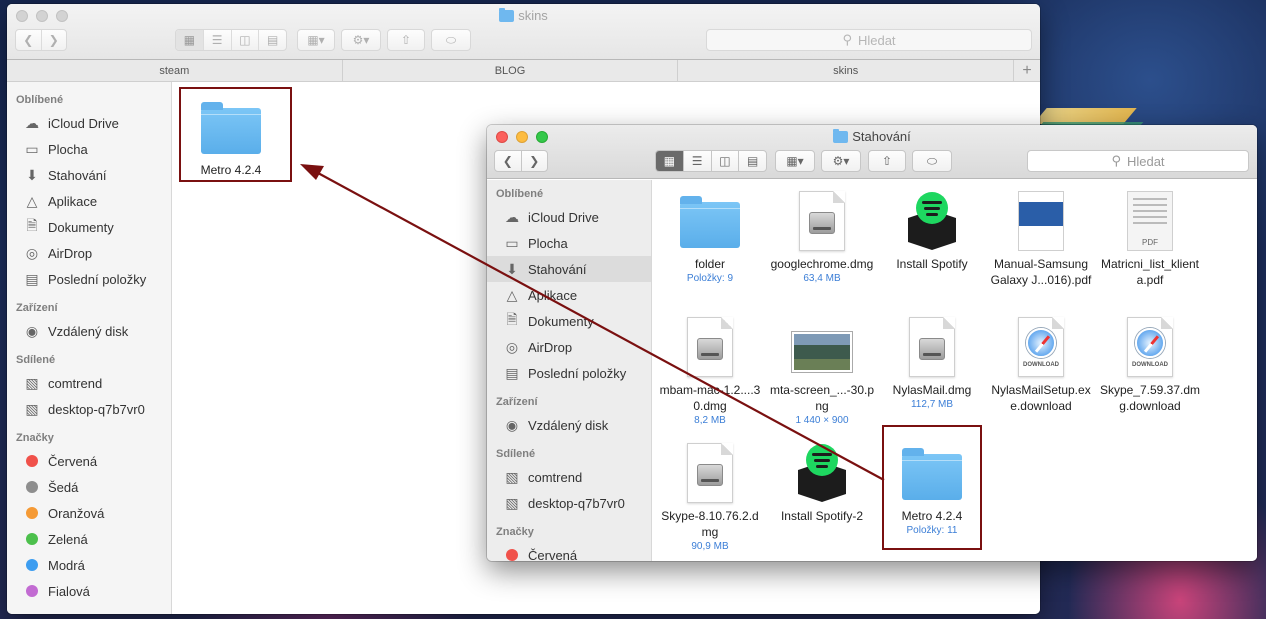 The image size is (1266, 619). I want to click on tab-skins: skins, so click(846, 70).